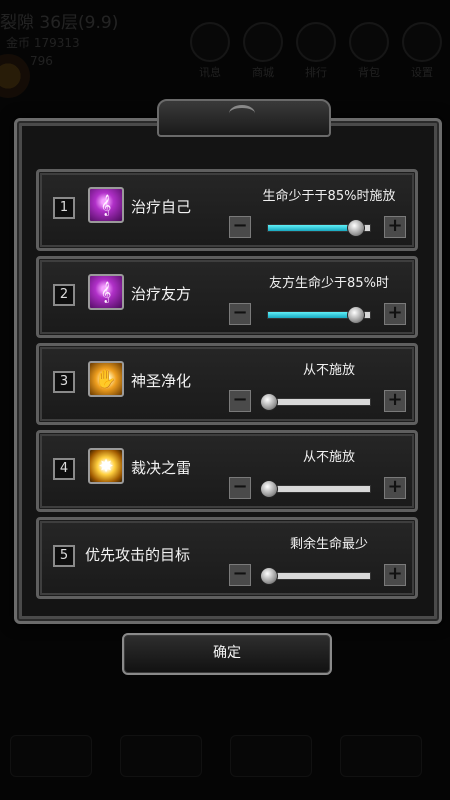 Image resolution: width=450 pixels, height=800 pixels. What do you see at coordinates (106, 205) in the screenshot?
I see `heal-self-icon: 𝄞` at bounding box center [106, 205].